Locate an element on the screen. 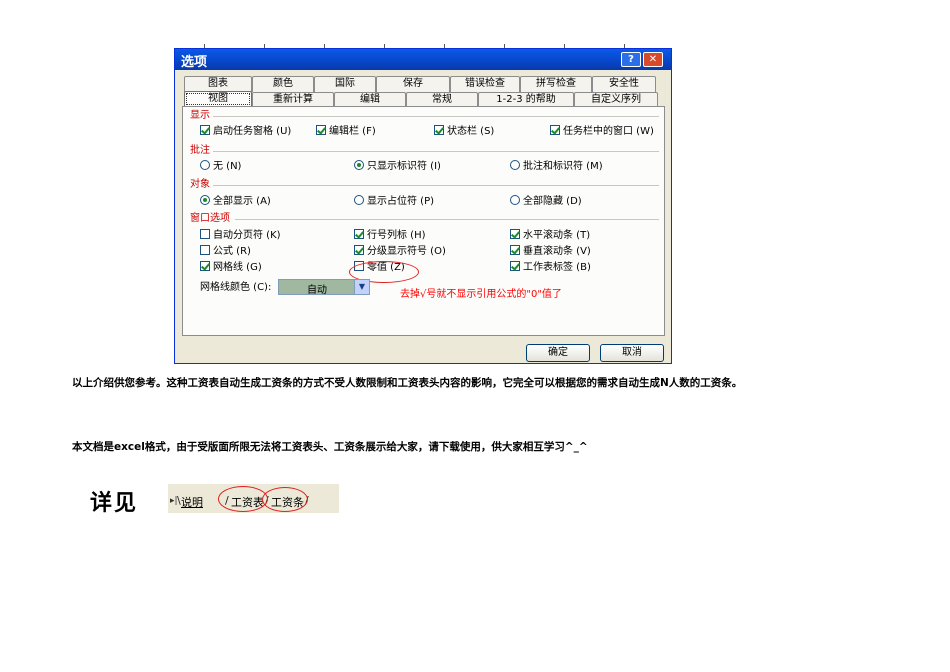 The height and width of the screenshot is (672, 950). sheet-tabs-image: ▸| \ 说明 / 工资表 / 工资条 / is located at coordinates (253, 498).